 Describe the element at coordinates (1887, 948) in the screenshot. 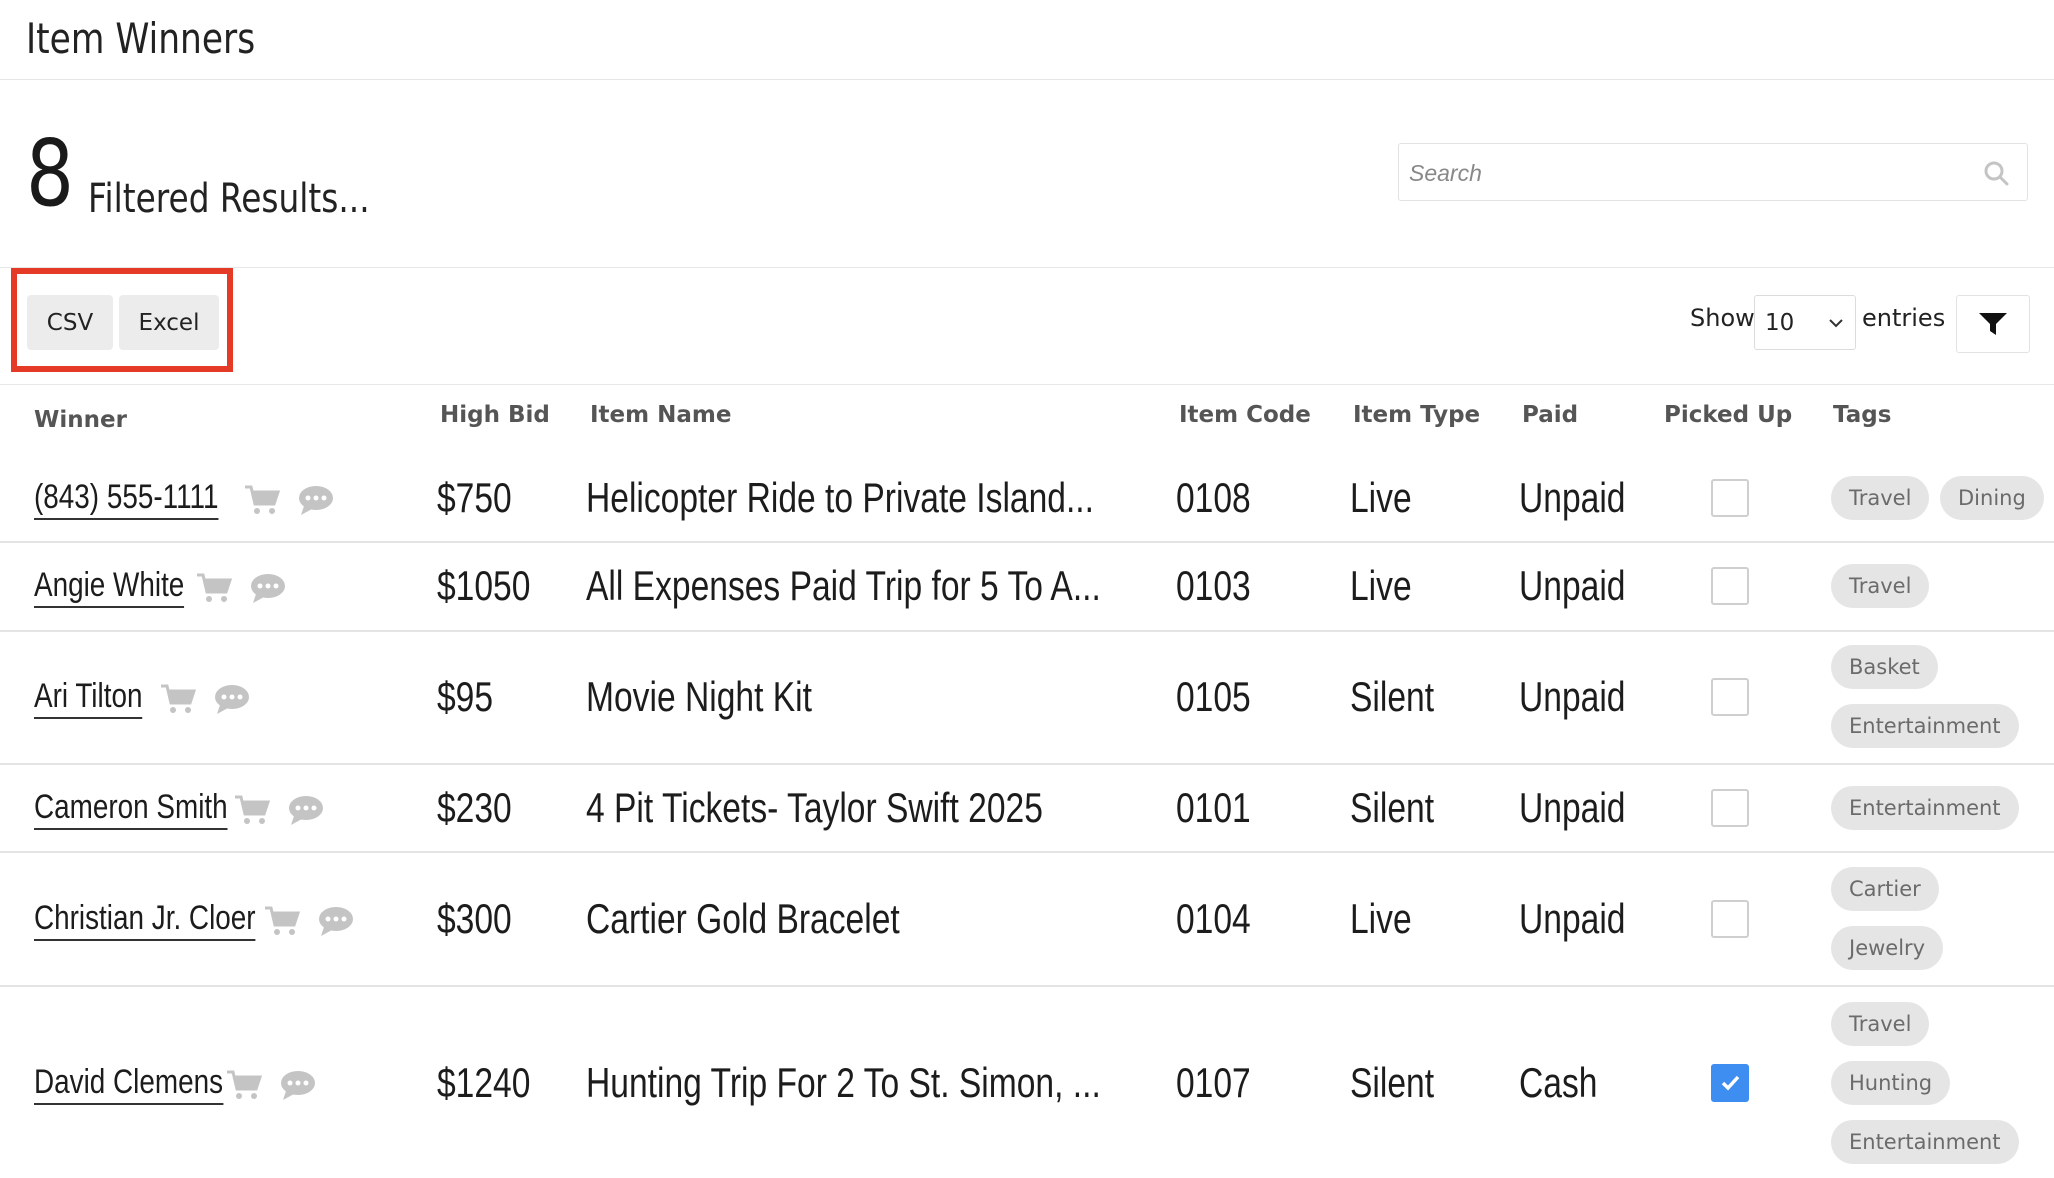

I see `tag: Jewelry` at that location.